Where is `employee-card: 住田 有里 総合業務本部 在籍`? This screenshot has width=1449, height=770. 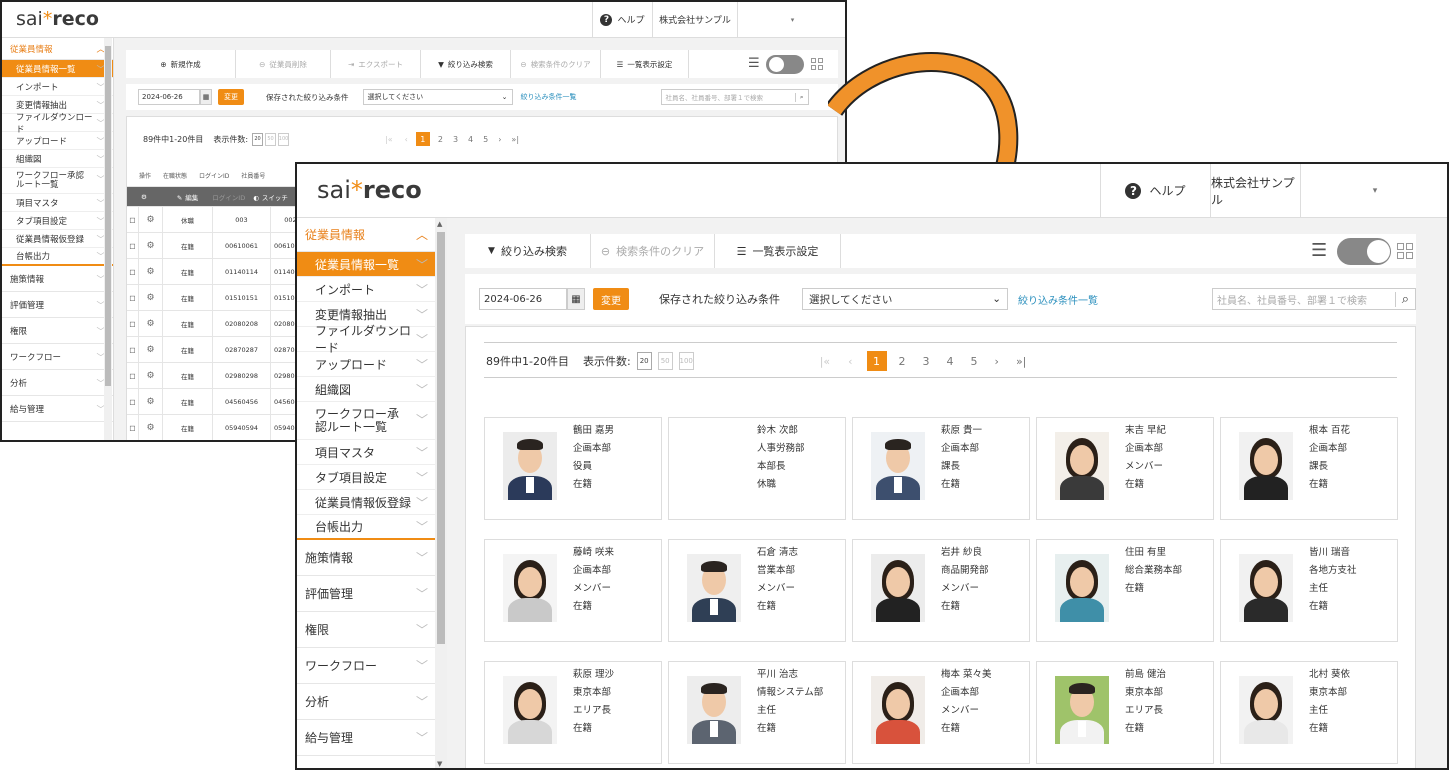 employee-card: 住田 有里 総合業務本部 在籍 is located at coordinates (1125, 590).